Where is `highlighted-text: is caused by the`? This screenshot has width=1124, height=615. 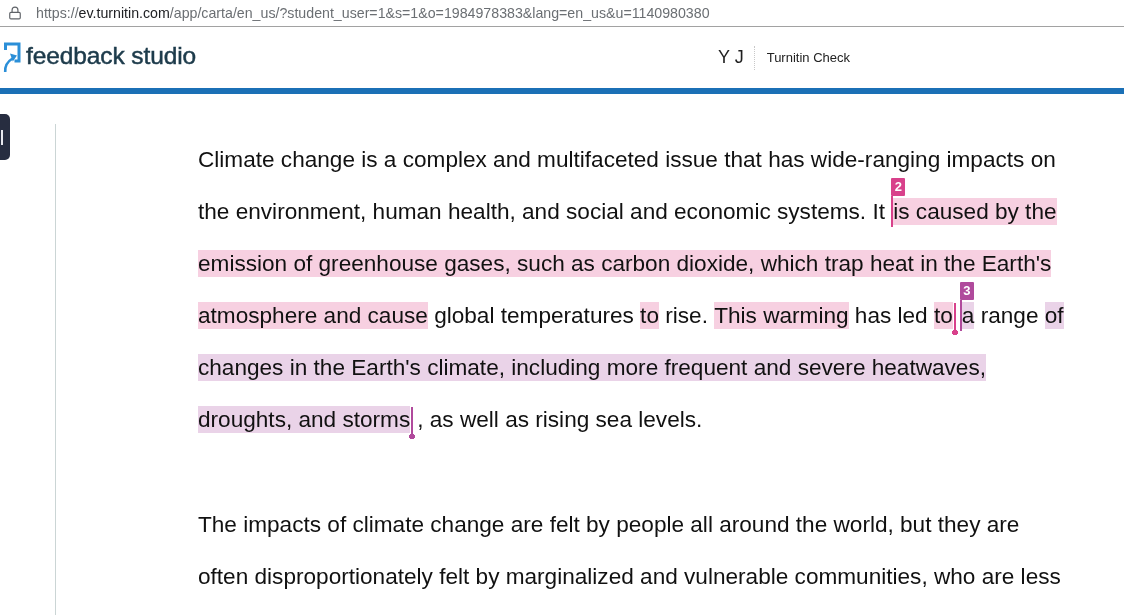
highlighted-text: is caused by the is located at coordinates (975, 211).